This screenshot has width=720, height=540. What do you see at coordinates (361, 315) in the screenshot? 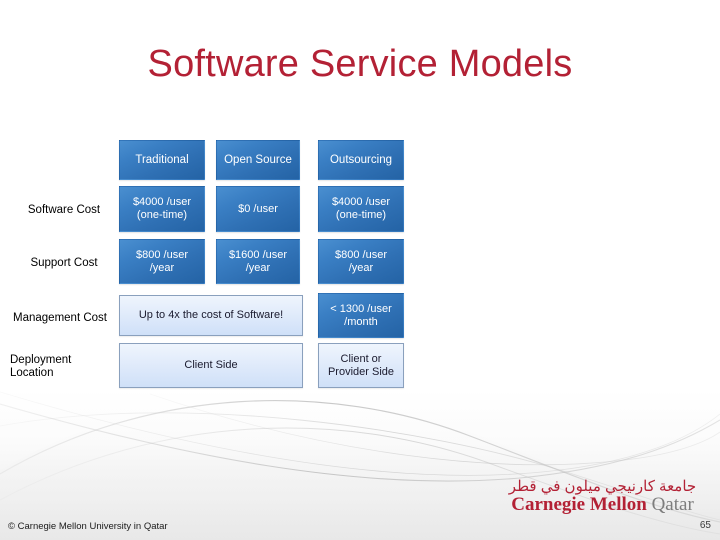
I see `cell-management-cost-outsourcing: < 1300 /user /month` at bounding box center [361, 315].